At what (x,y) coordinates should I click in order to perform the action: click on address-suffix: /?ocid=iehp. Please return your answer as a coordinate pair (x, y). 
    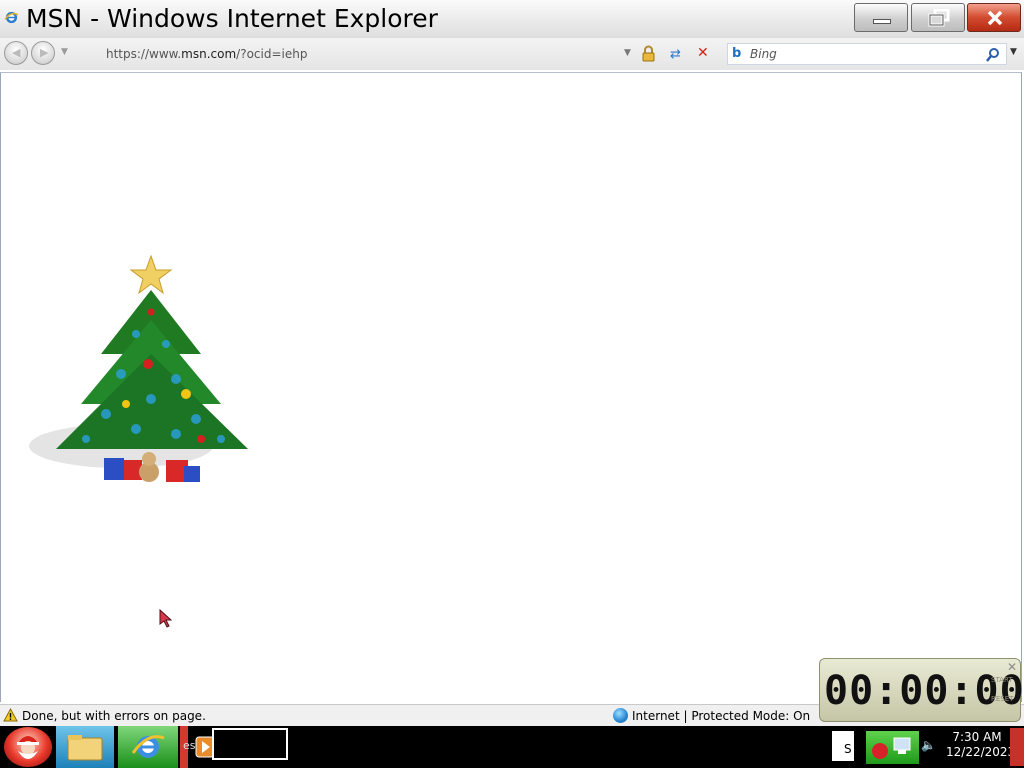
    Looking at the image, I should click on (272, 54).